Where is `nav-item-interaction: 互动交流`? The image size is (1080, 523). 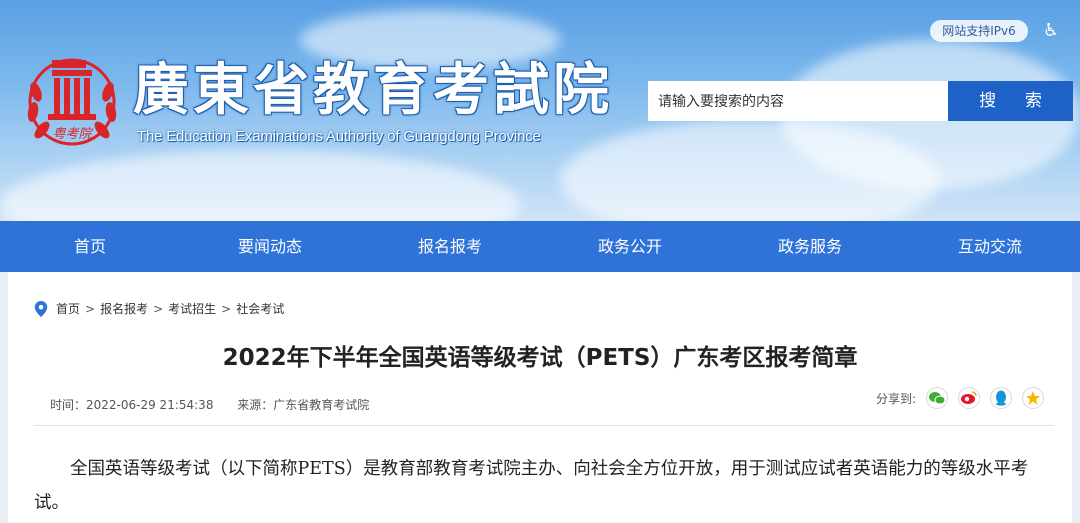 nav-item-interaction: 互动交流 is located at coordinates (990, 246).